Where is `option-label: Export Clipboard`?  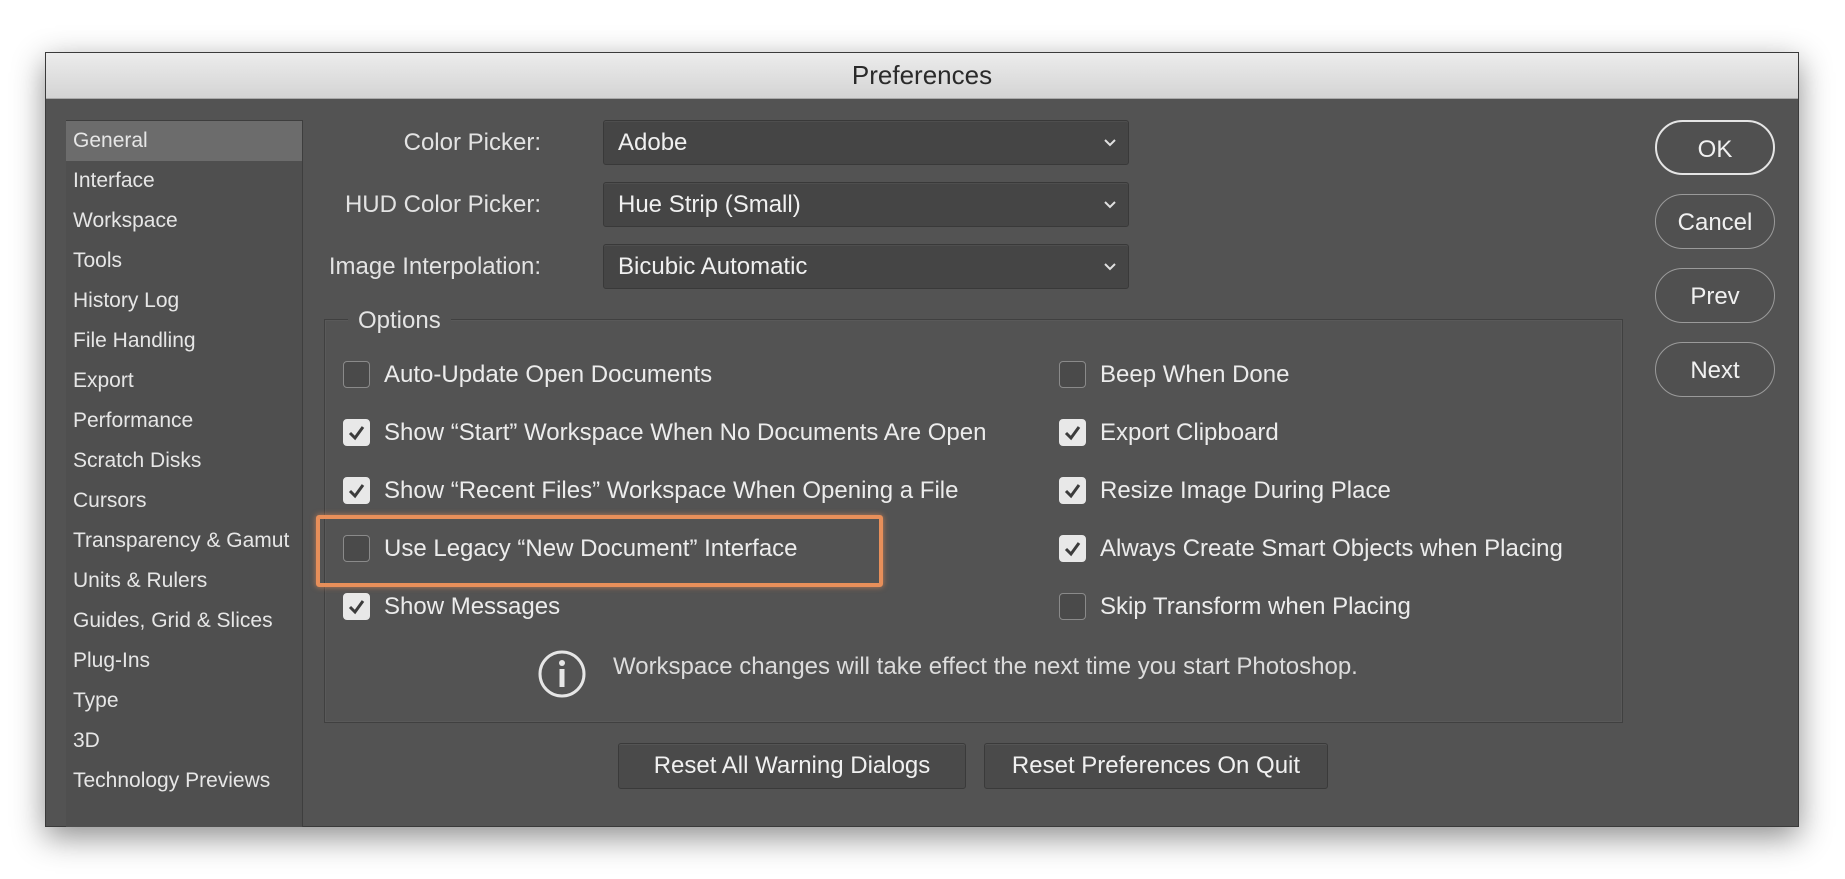
option-label: Export Clipboard is located at coordinates (1189, 432).